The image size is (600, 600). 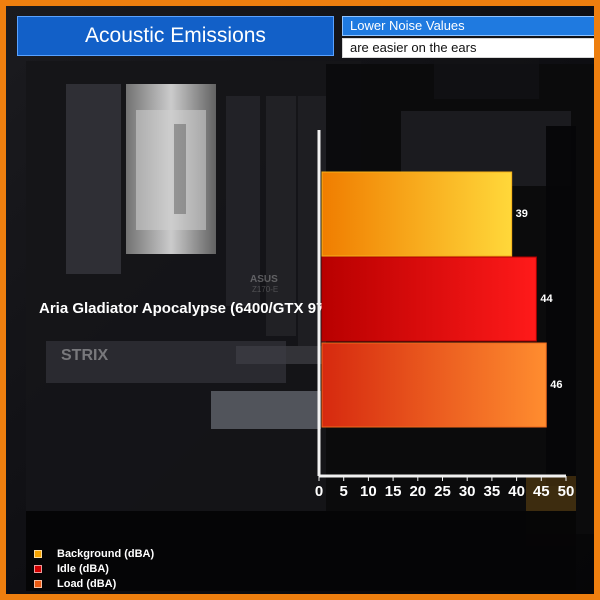 What do you see at coordinates (516, 491) in the screenshot?
I see `x-tick-label-40: 40` at bounding box center [516, 491].